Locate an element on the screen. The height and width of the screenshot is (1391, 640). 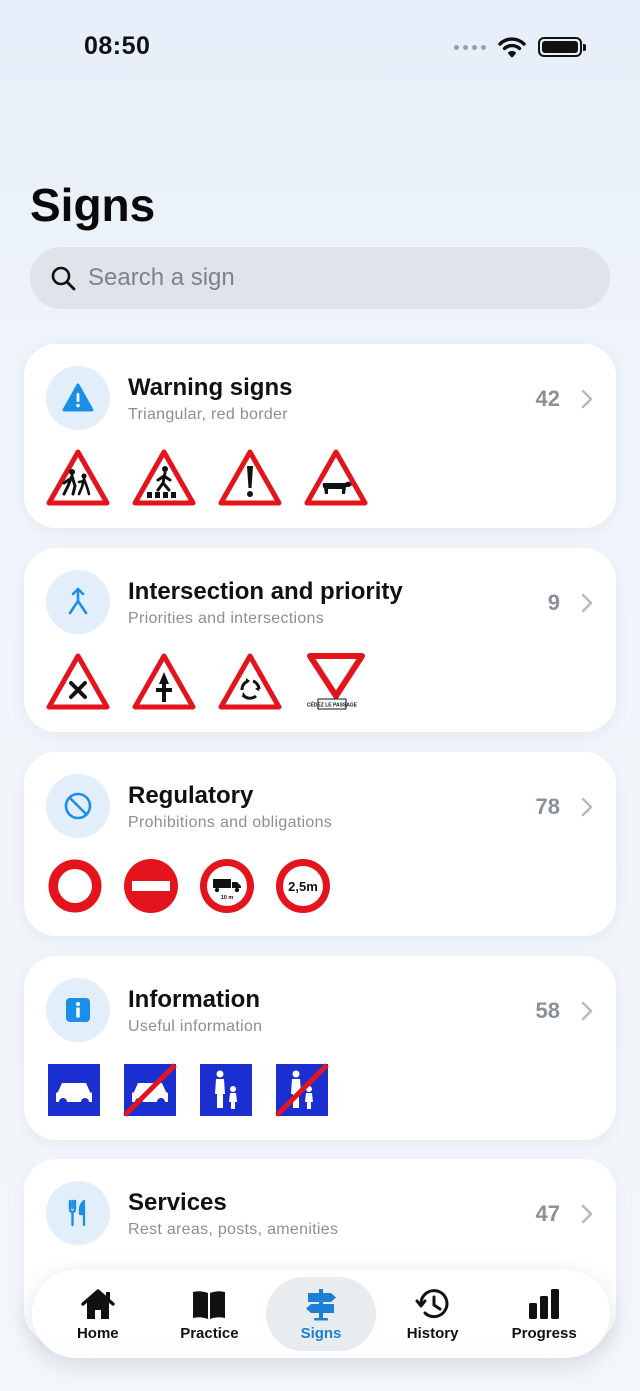
book-icon is located at coordinates (209, 1304).